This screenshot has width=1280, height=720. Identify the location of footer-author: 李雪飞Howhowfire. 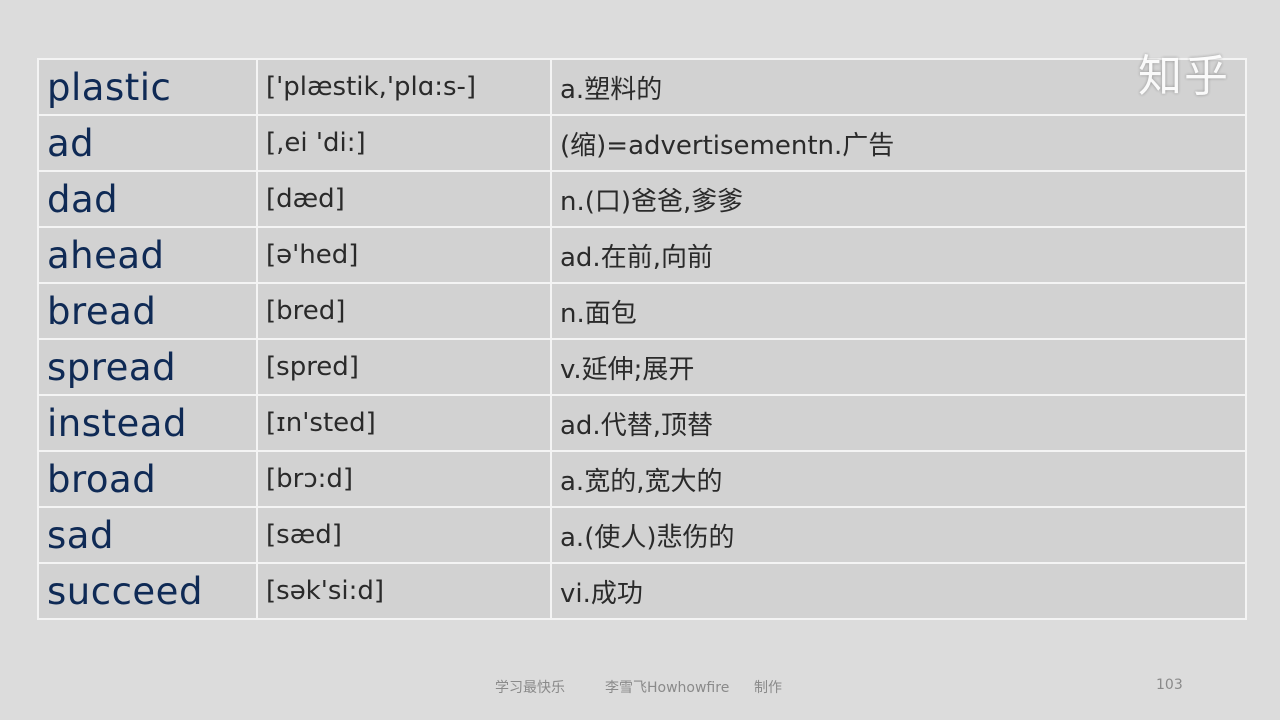
(667, 688).